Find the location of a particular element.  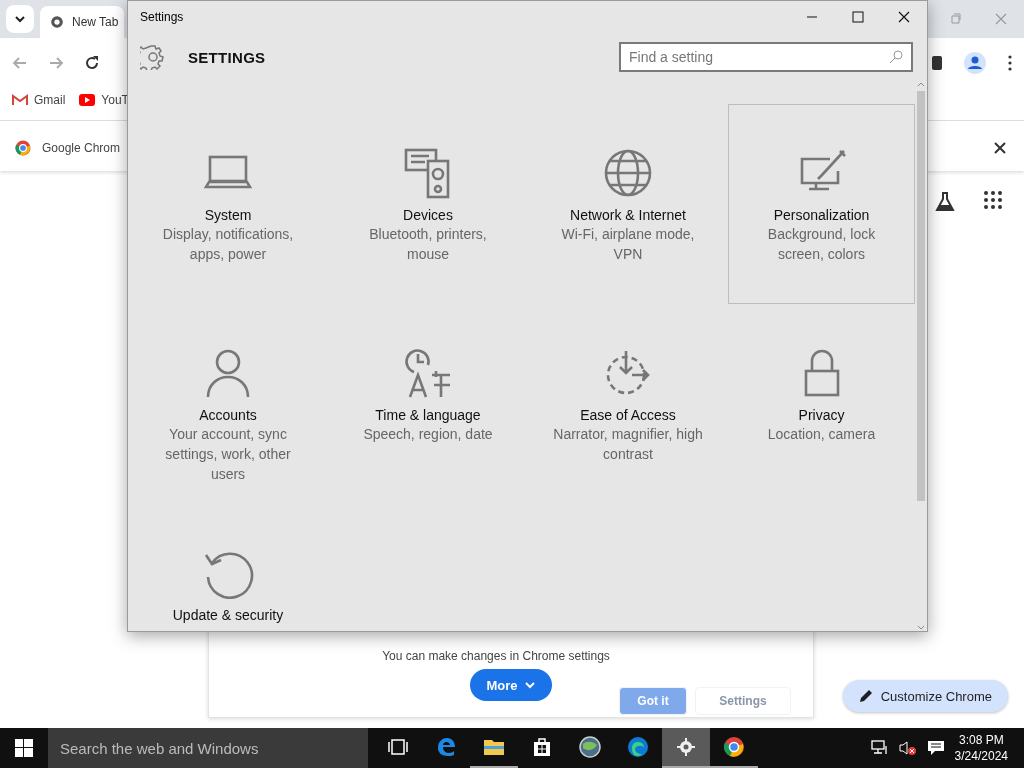

reload-icon is located at coordinates (92, 63).